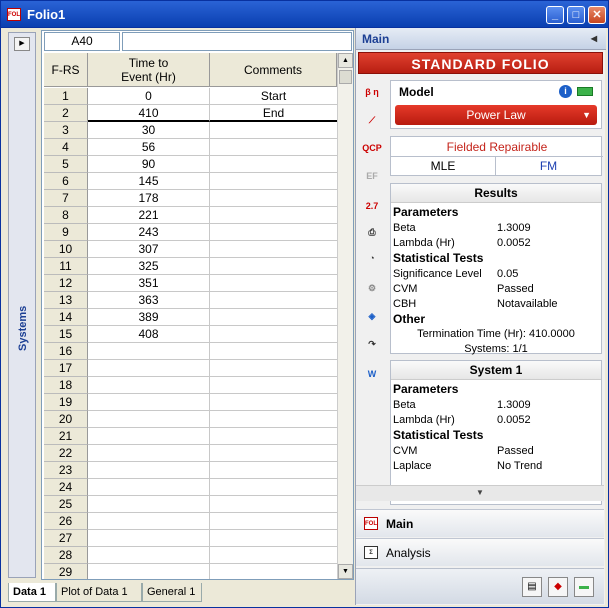 This screenshot has height=608, width=609. What do you see at coordinates (66, 113) in the screenshot?
I see `row-number: 2` at bounding box center [66, 113].